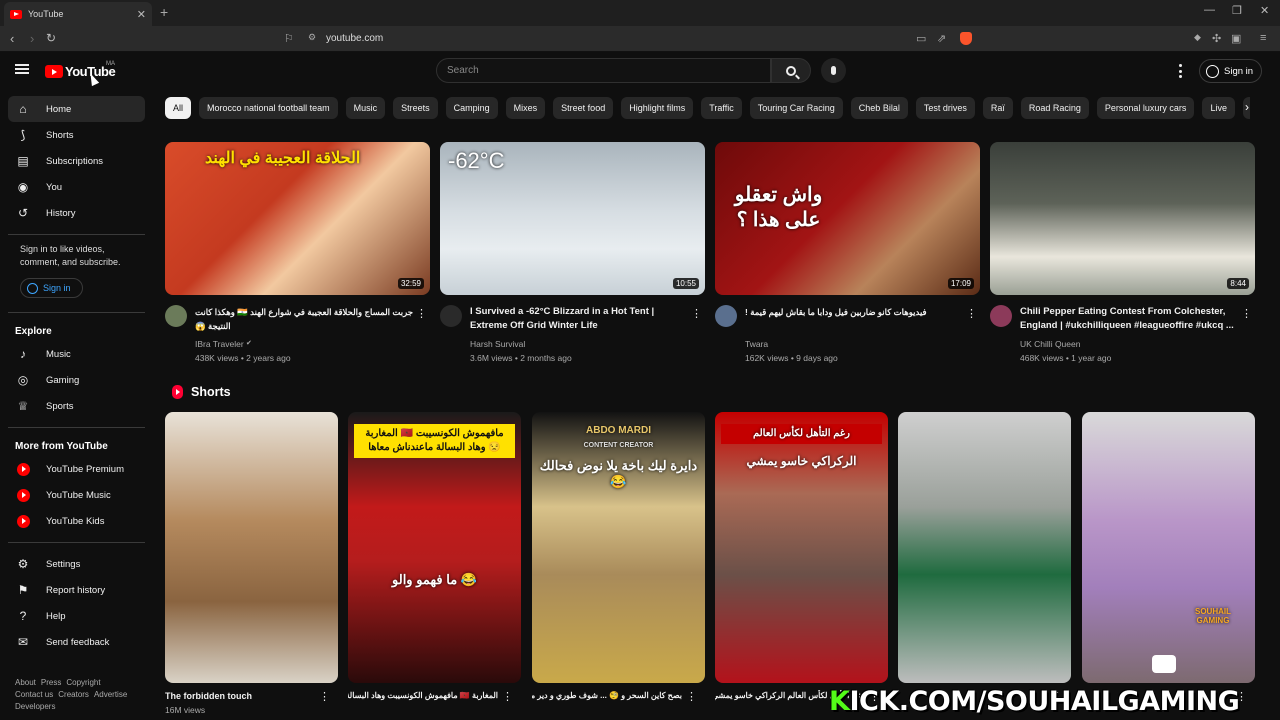  I want to click on wallet-icon: ◆, so click(1197, 37).